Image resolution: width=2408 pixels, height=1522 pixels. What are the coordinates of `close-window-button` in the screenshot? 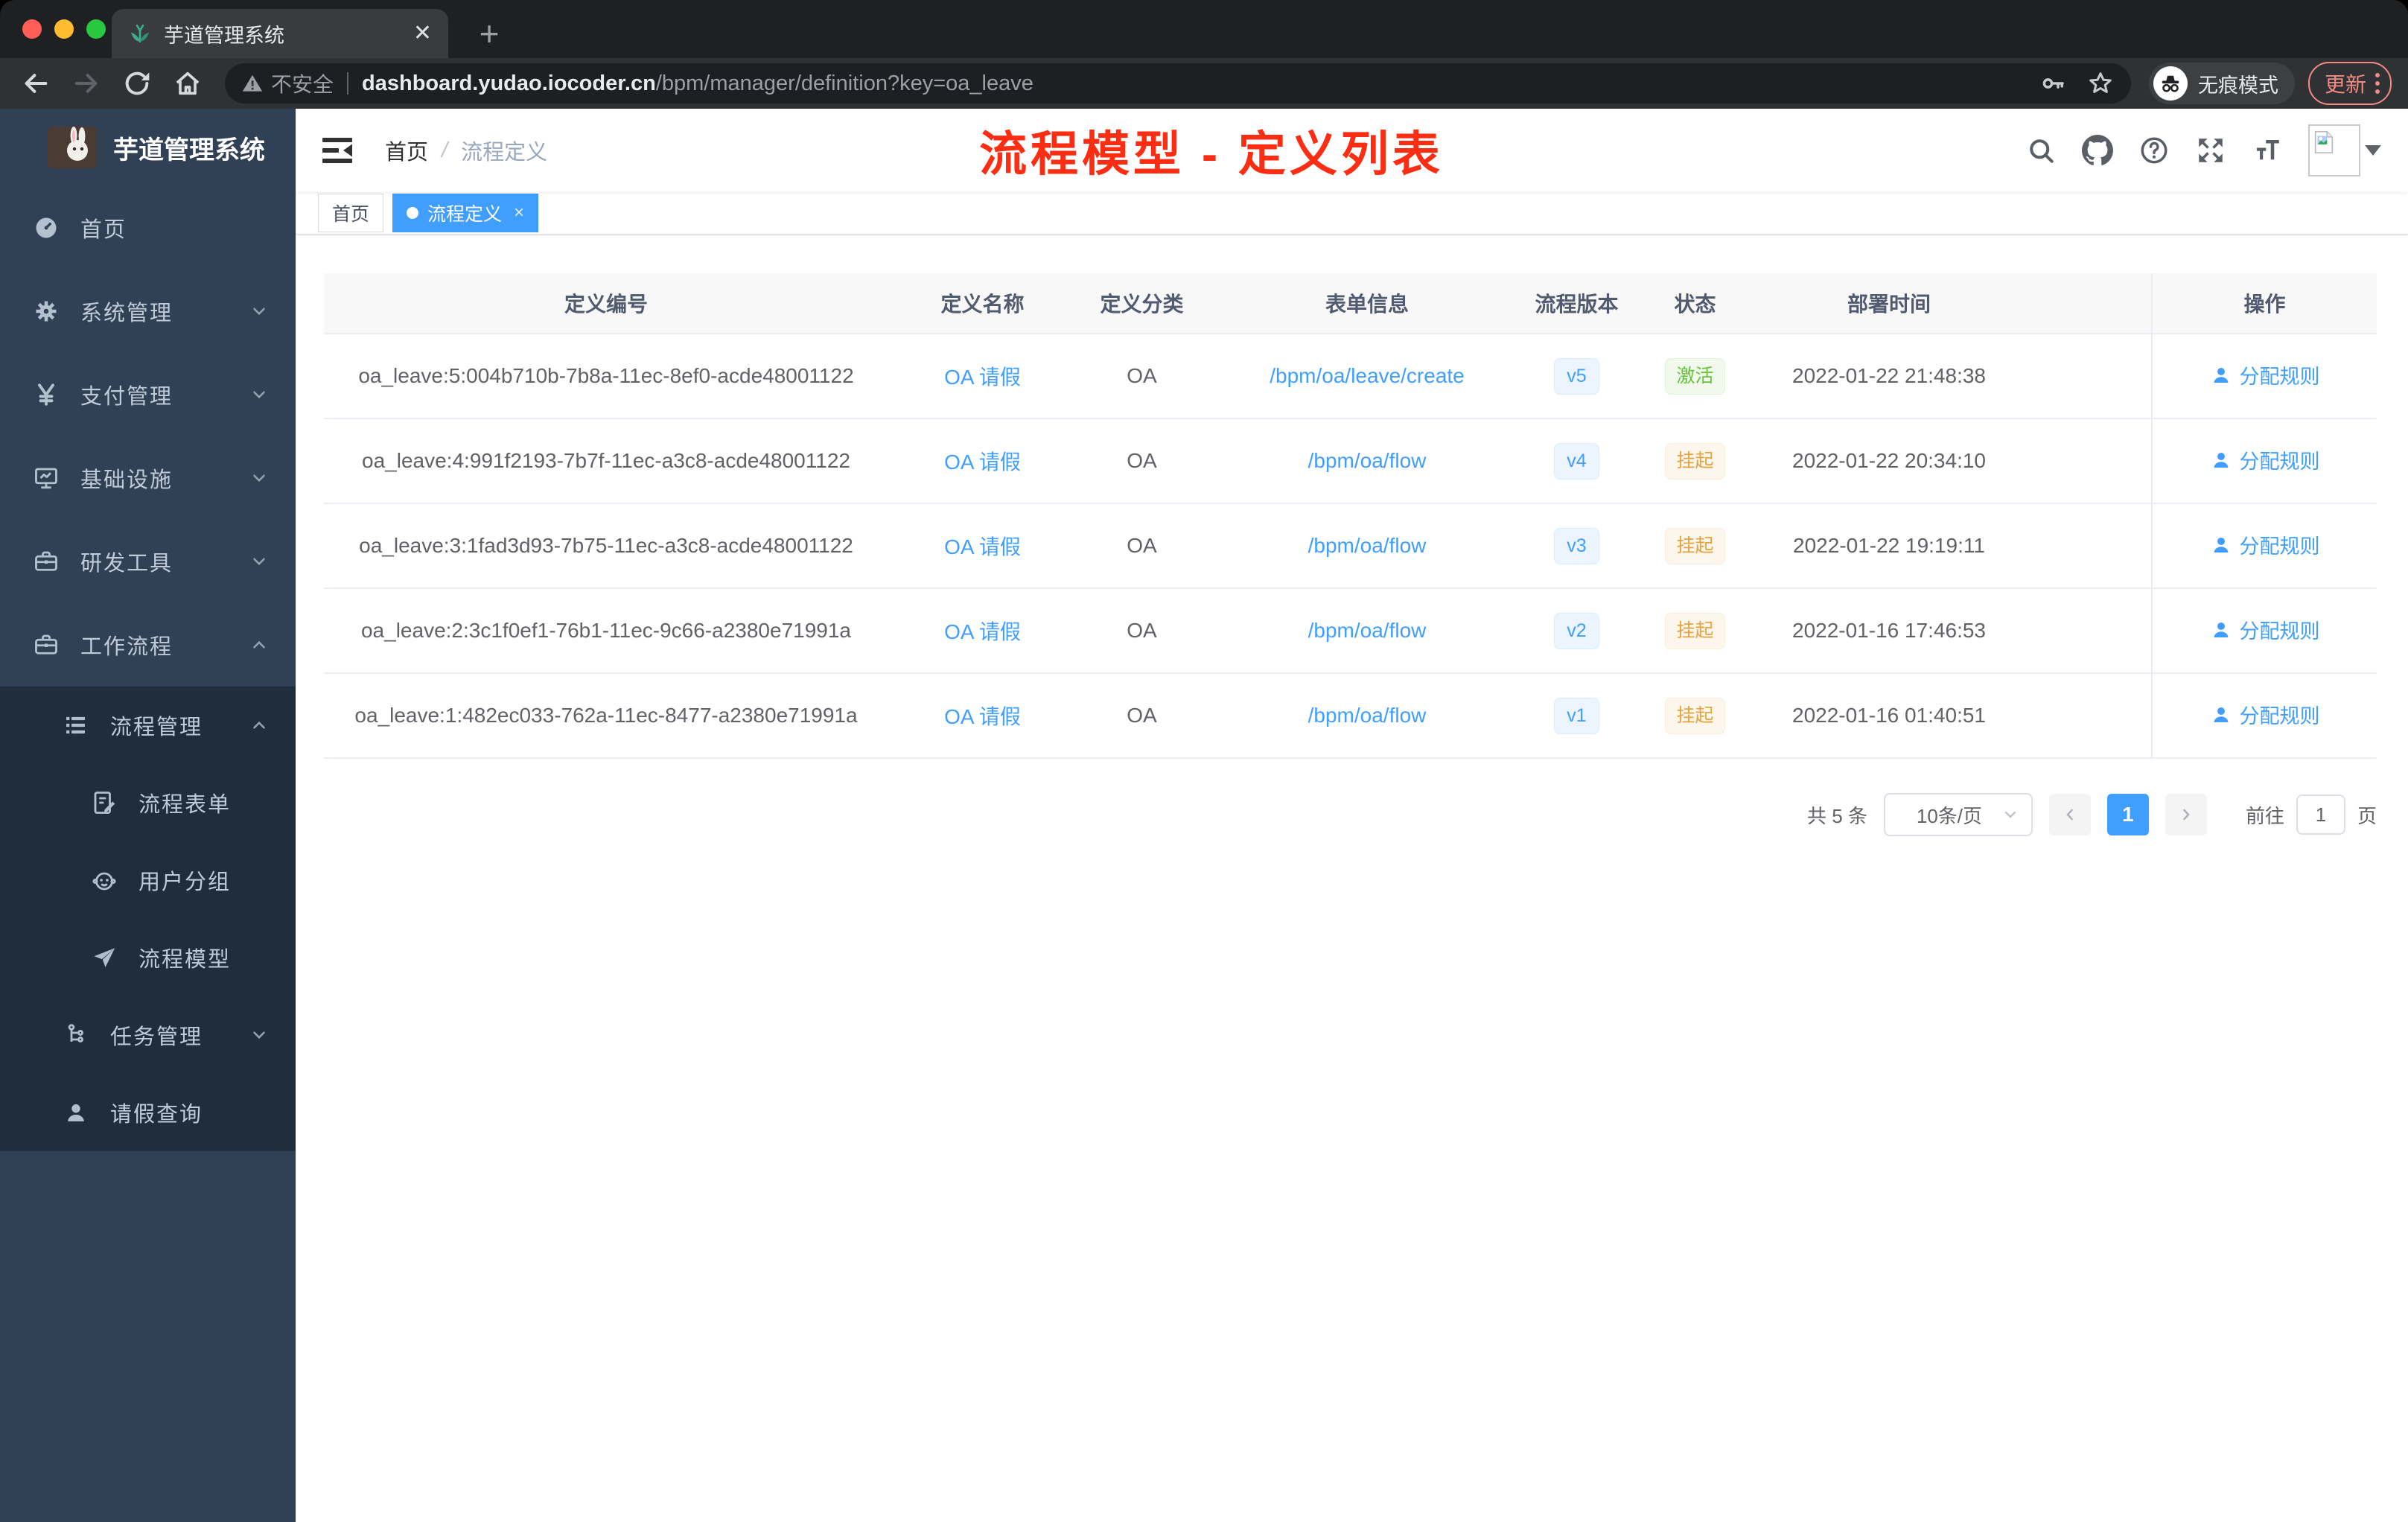 It's located at (32, 29).